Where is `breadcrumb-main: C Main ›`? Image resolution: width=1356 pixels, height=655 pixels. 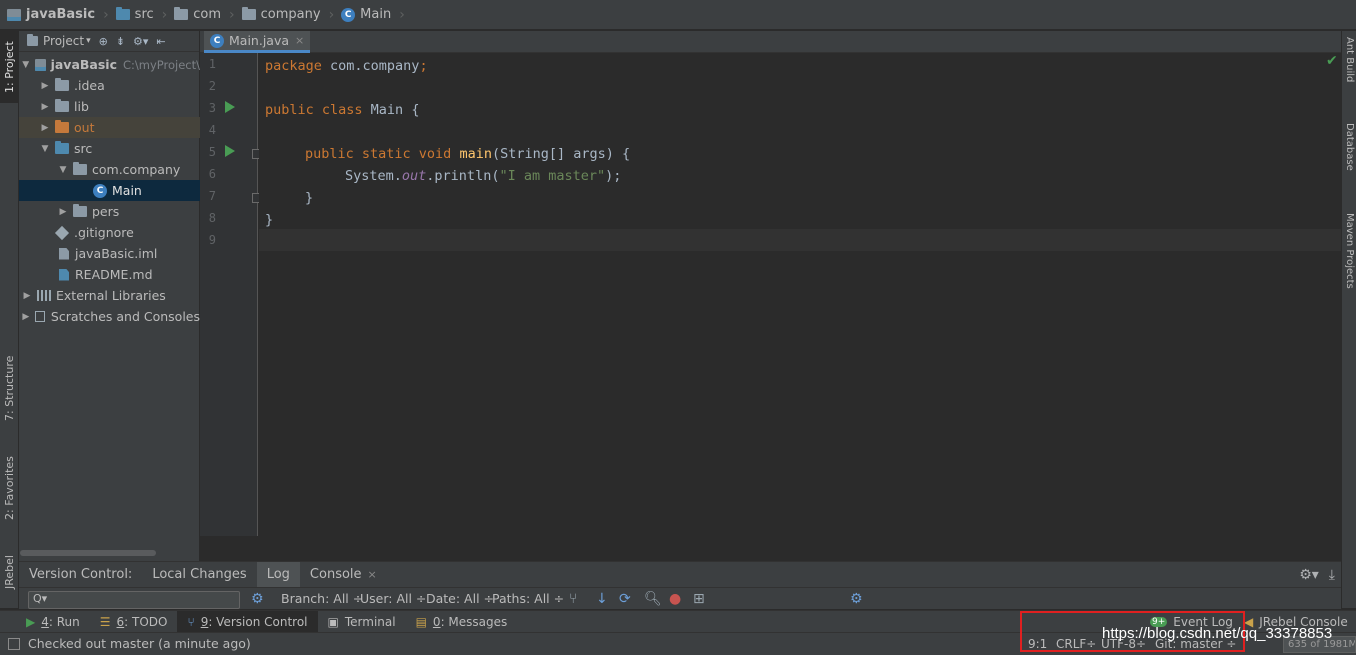
breadcrumb-main: C Main › is located at coordinates (373, 15).